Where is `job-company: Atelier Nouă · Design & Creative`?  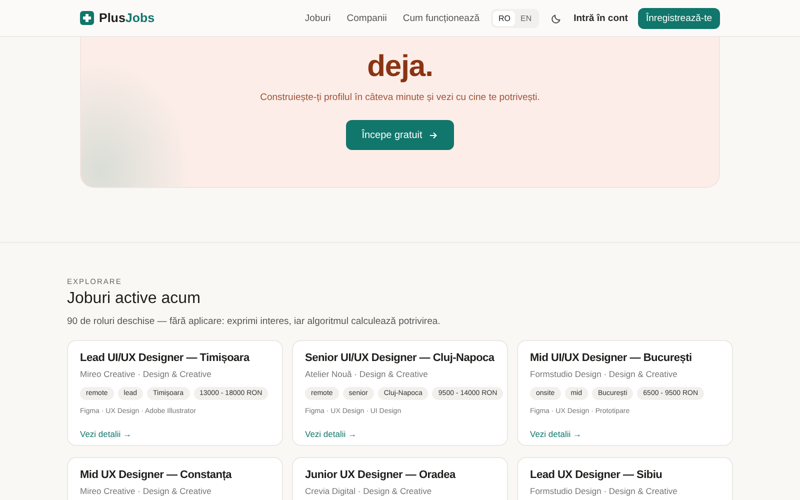
job-company: Atelier Nouă · Design & Creative is located at coordinates (367, 374).